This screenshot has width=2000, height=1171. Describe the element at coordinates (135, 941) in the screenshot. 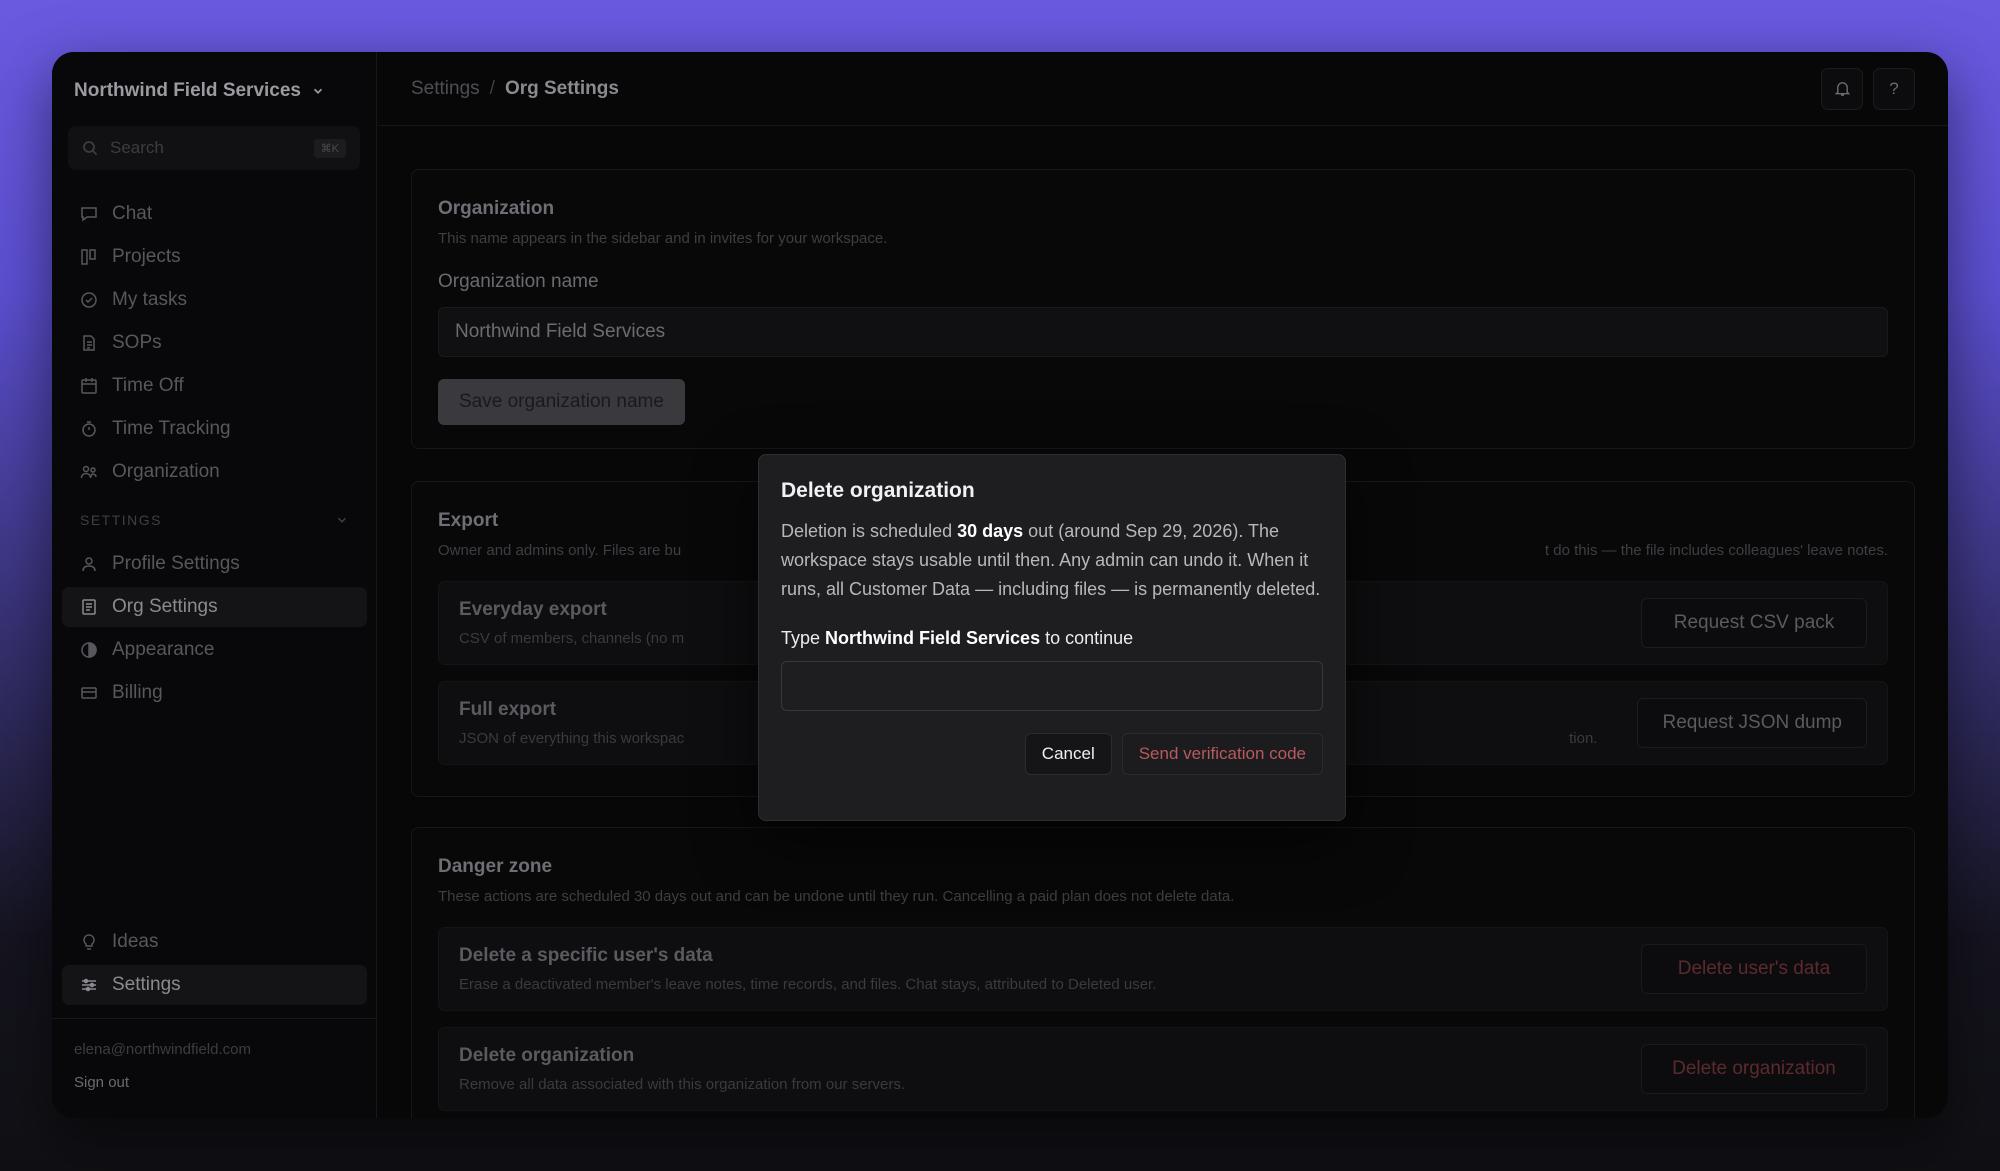

I see `nav-item-label: Ideas` at that location.